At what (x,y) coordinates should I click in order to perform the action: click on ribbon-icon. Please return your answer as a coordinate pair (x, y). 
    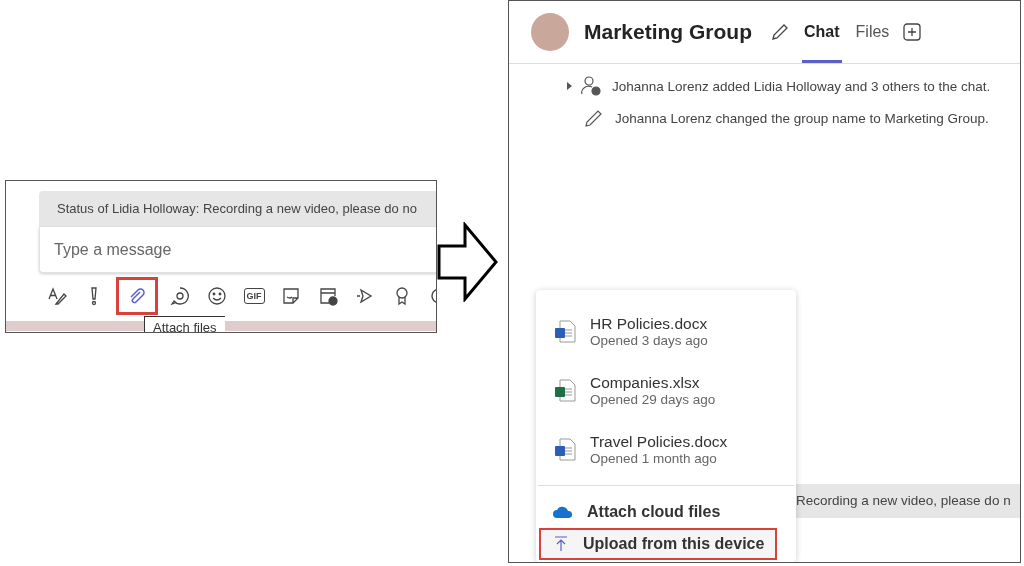
    Looking at the image, I should click on (402, 296).